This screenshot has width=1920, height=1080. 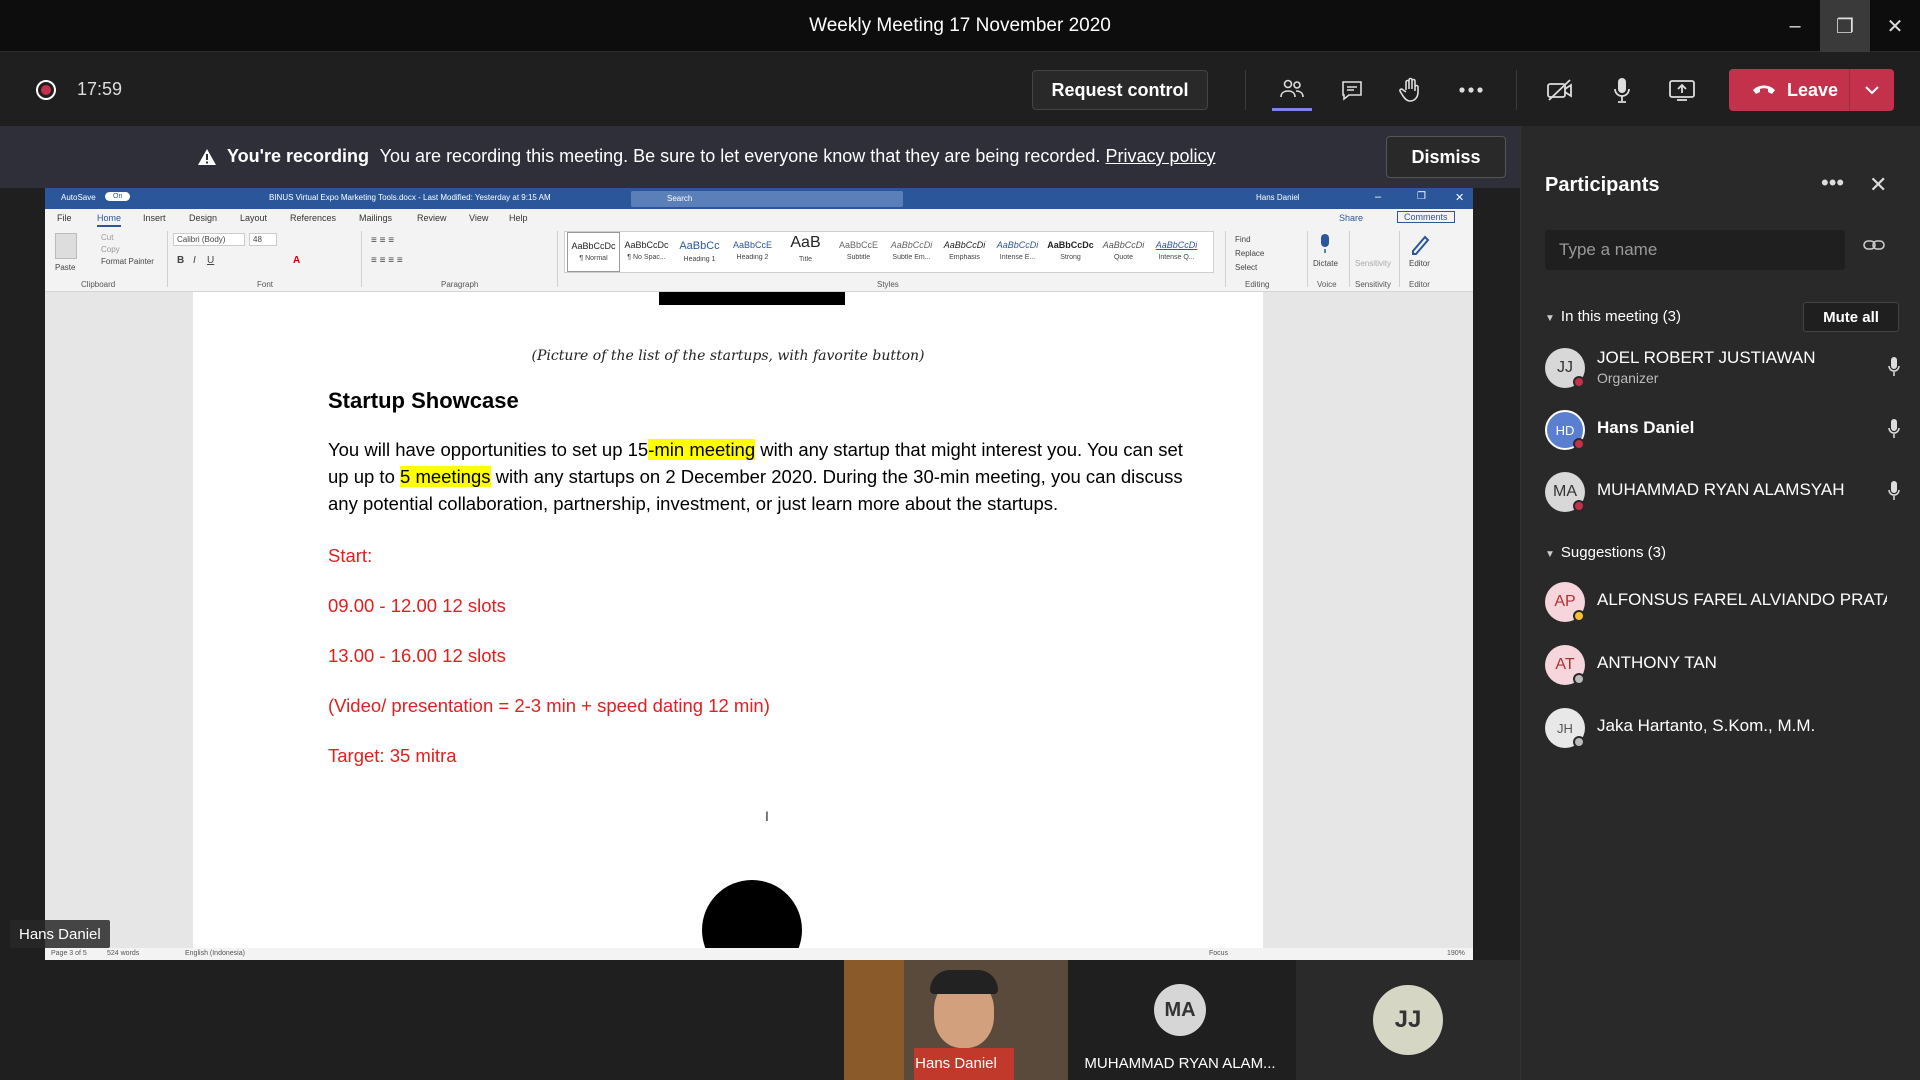 What do you see at coordinates (382, 240) in the screenshot?
I see `bullets-icon: ≡ ≡ ≡` at bounding box center [382, 240].